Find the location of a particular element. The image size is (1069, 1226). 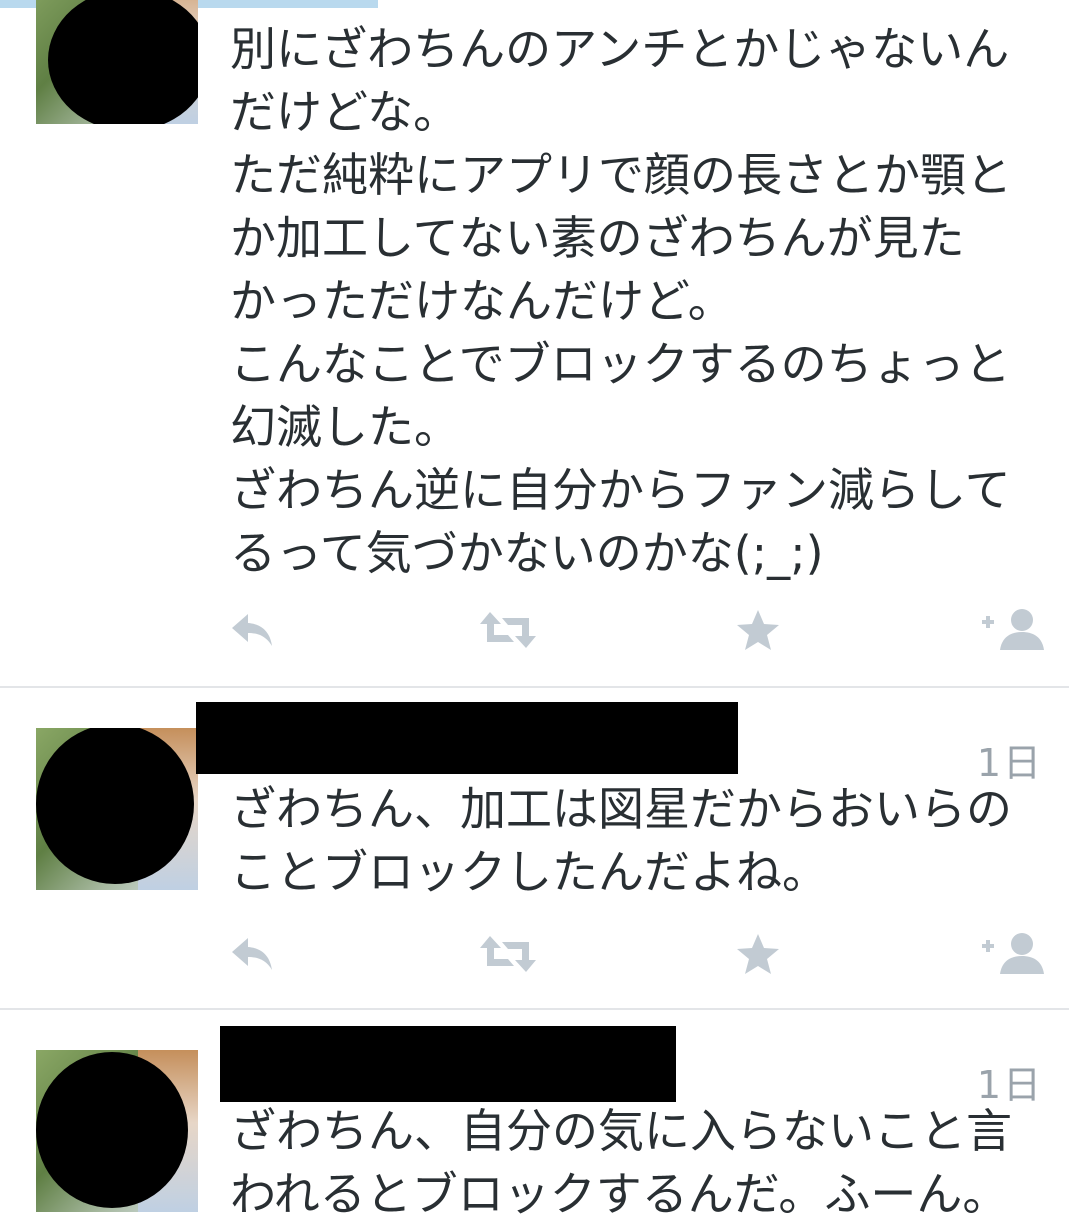

tweet-text: ざわちん、加工は図星だからおいらの ことブロックしたんだよね。 is located at coordinates (621, 840).